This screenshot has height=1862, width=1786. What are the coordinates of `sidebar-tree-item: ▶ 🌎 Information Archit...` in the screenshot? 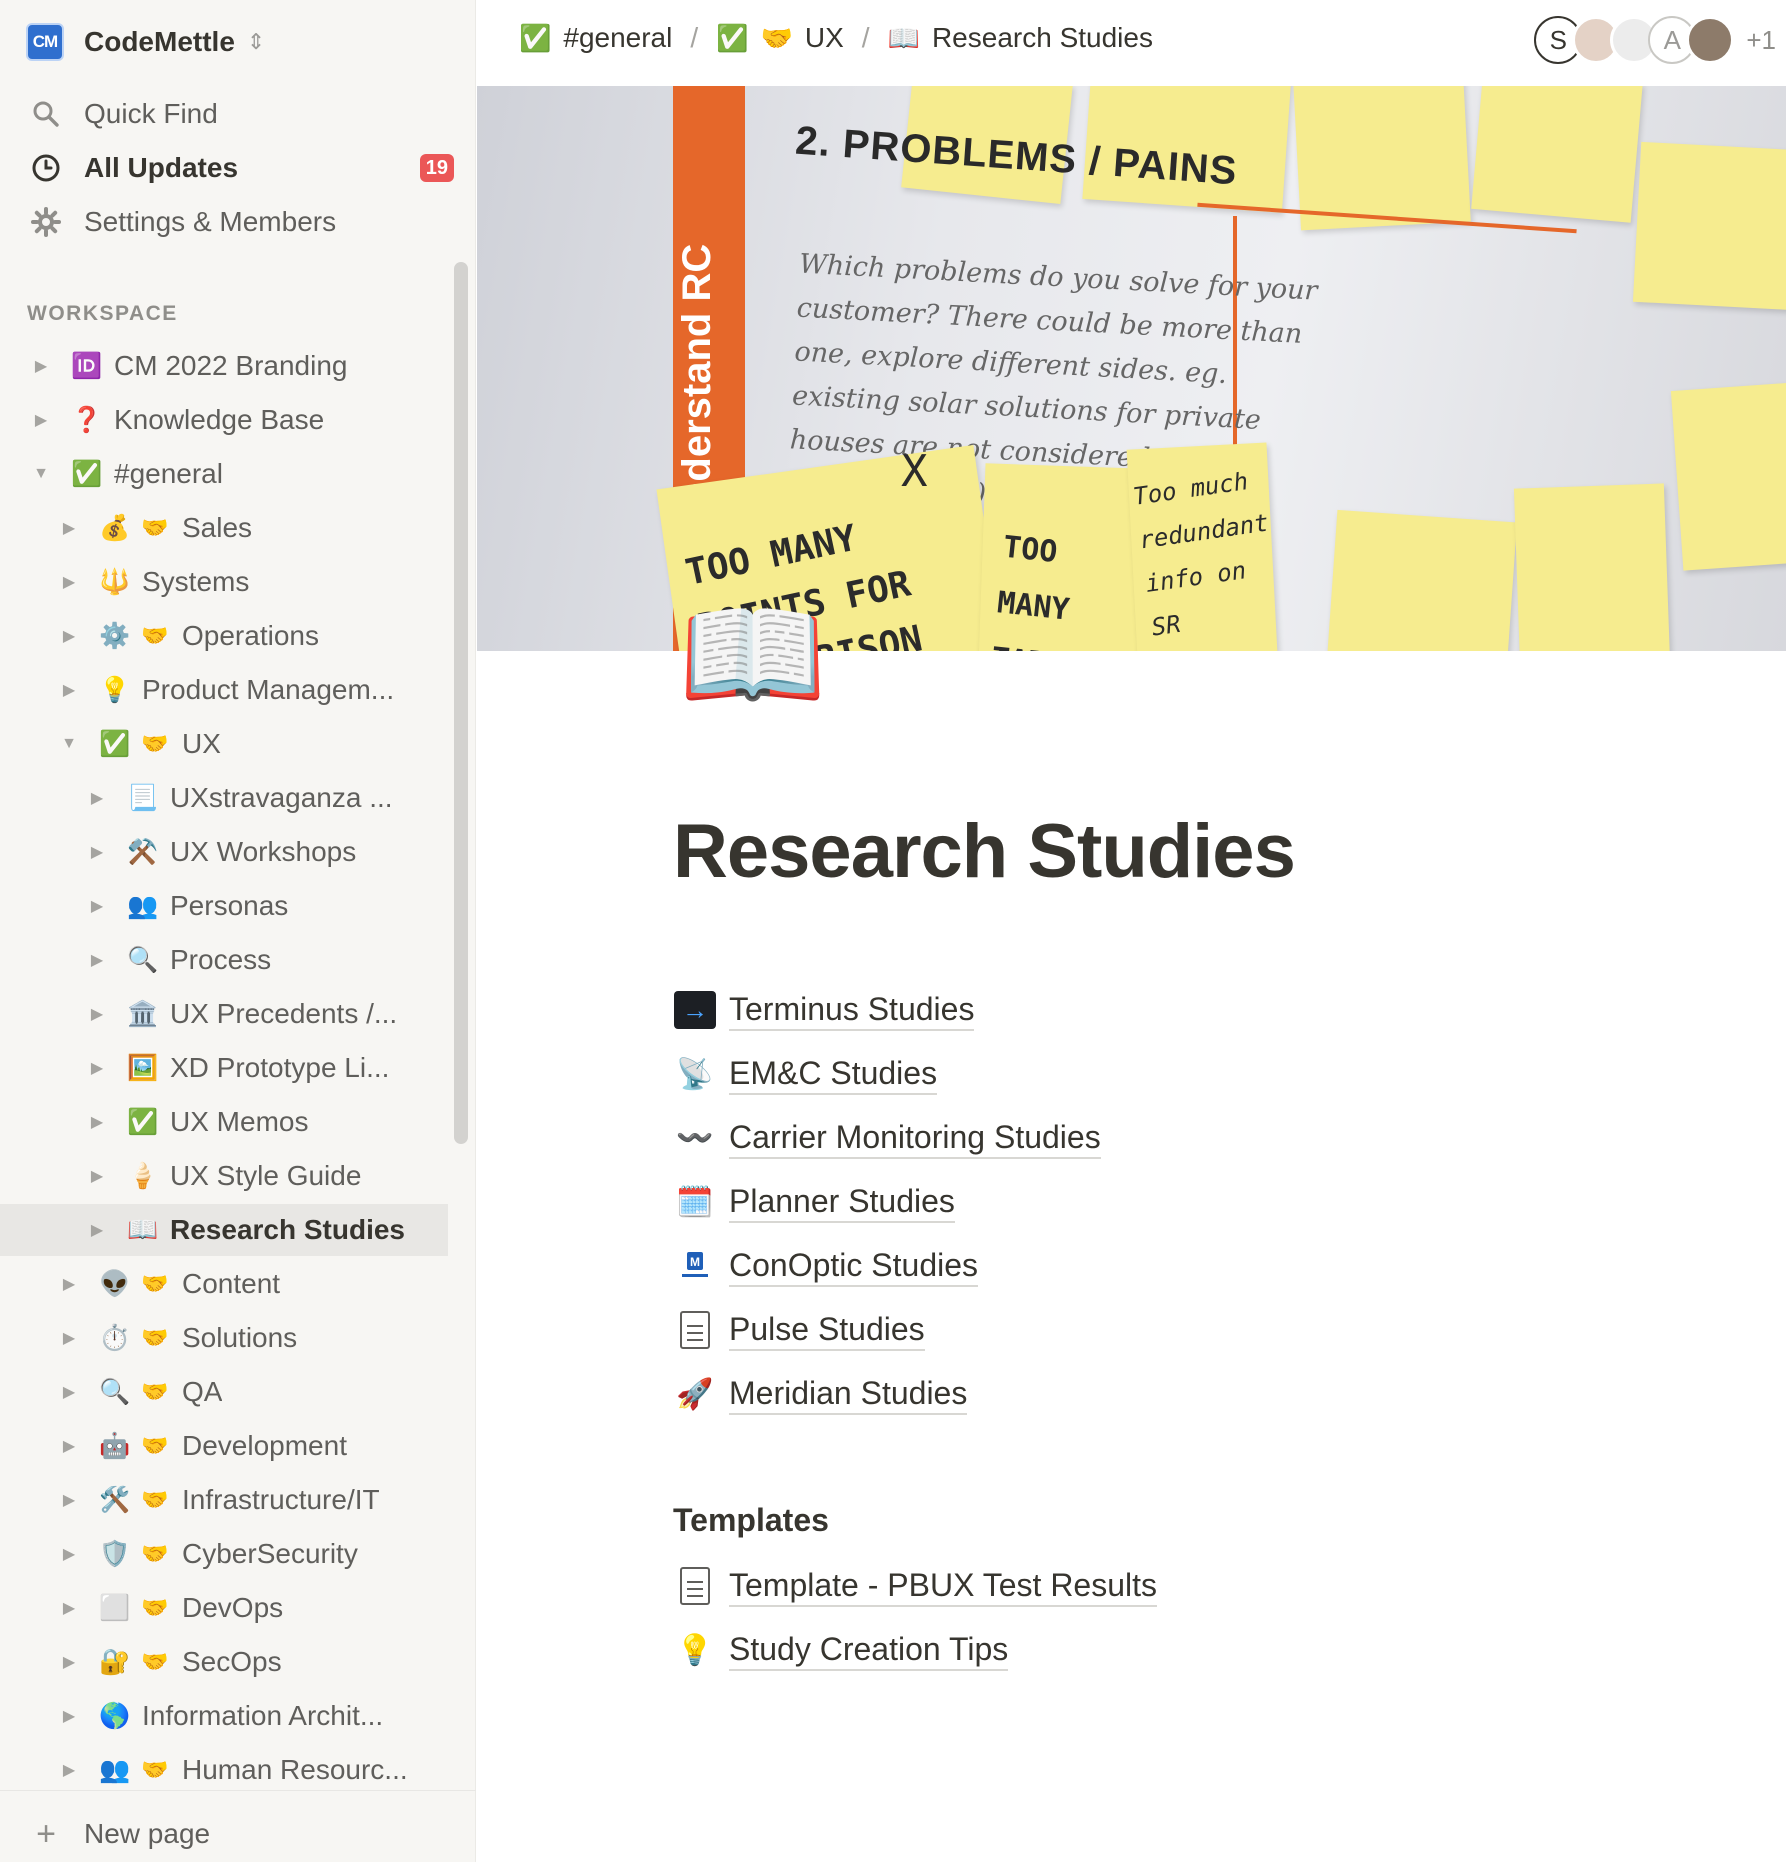 It's located at (224, 1716).